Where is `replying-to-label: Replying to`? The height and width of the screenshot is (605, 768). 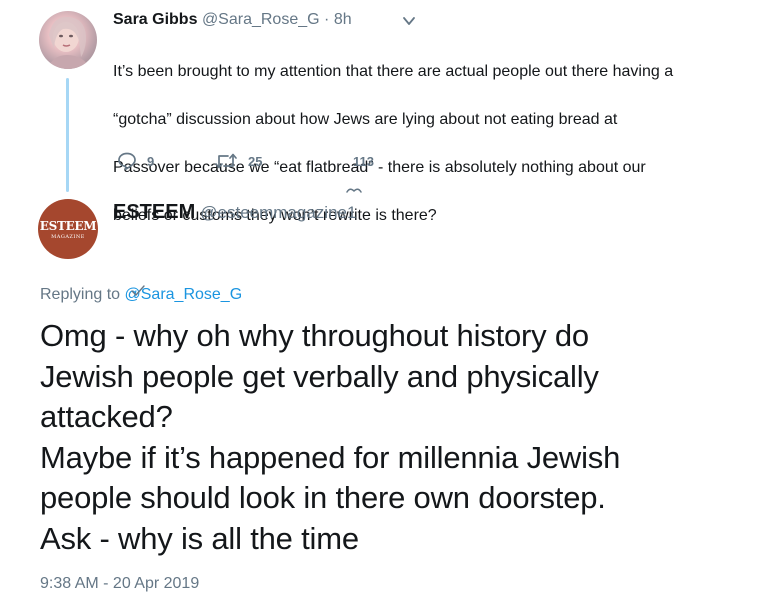 replying-to-label: Replying to is located at coordinates (80, 294).